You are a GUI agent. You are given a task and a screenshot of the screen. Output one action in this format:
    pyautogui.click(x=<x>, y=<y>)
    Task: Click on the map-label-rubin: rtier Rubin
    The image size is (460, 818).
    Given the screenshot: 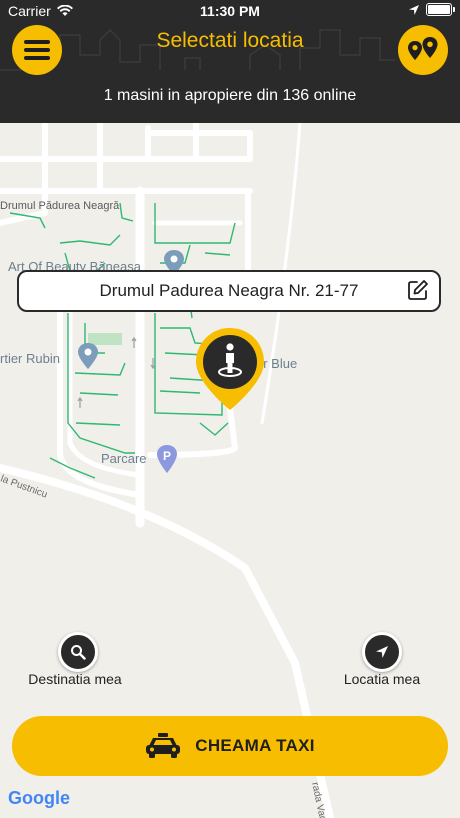 What is the action you would take?
    pyautogui.click(x=30, y=358)
    